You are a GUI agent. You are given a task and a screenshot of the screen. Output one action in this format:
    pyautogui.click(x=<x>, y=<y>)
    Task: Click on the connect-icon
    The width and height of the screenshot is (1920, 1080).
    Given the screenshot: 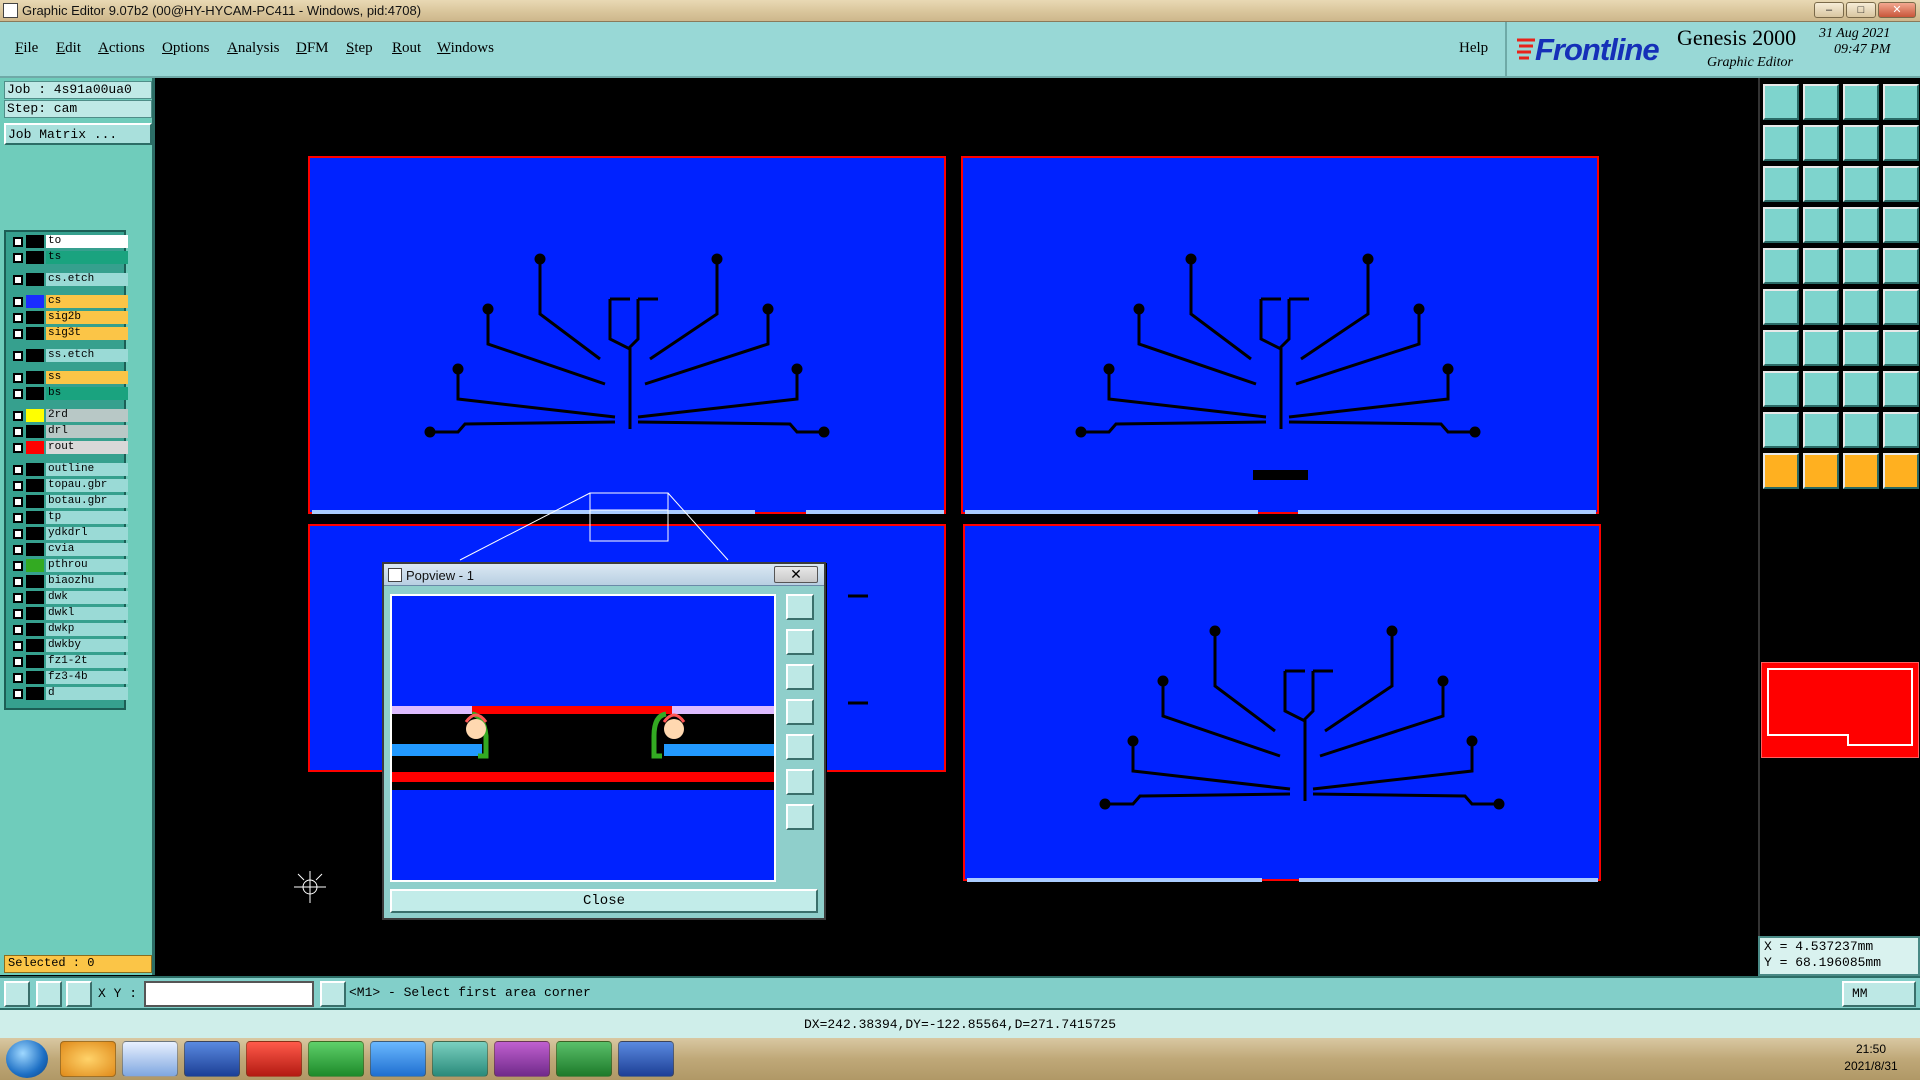 What is the action you would take?
    pyautogui.click(x=1781, y=307)
    